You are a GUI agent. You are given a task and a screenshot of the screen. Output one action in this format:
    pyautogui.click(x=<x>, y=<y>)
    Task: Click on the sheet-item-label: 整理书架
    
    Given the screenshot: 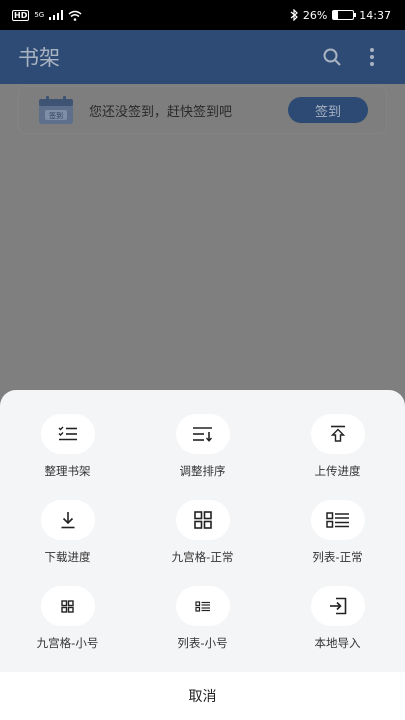 What is the action you would take?
    pyautogui.click(x=67, y=471)
    